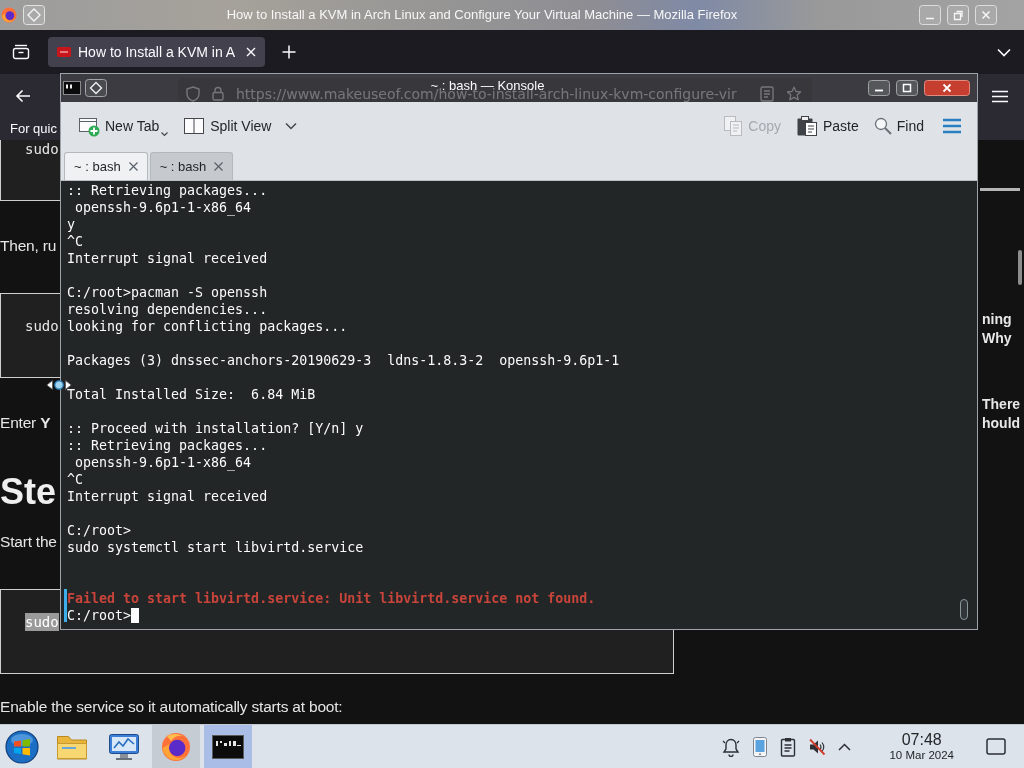  I want to click on terminal-line: :: Proceed with installation? [Y/n] y, so click(215, 428).